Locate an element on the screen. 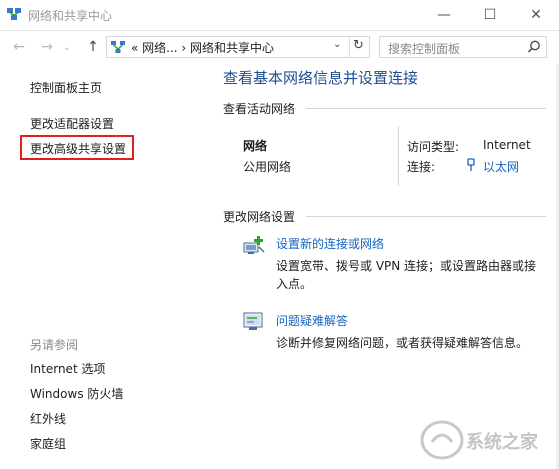 The width and height of the screenshot is (559, 469). back-button: ← is located at coordinates (19, 47).